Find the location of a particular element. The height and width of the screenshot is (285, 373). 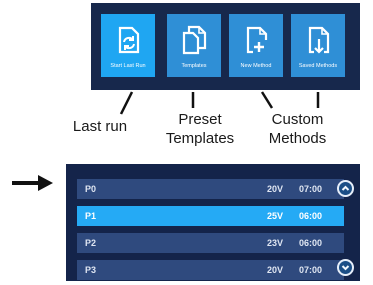

method-voltage: 23V is located at coordinates (275, 243).